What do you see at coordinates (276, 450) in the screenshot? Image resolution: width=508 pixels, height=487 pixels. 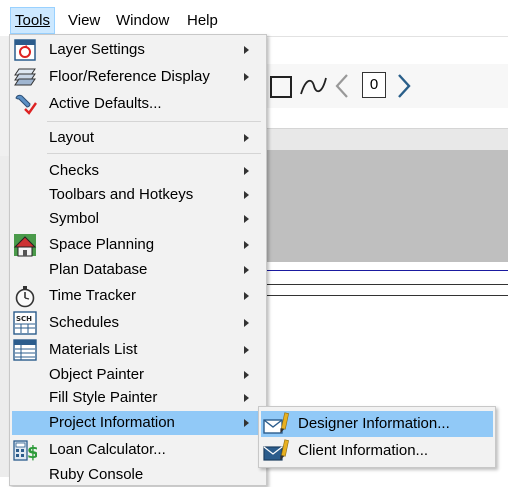 I see `client-info-icon` at bounding box center [276, 450].